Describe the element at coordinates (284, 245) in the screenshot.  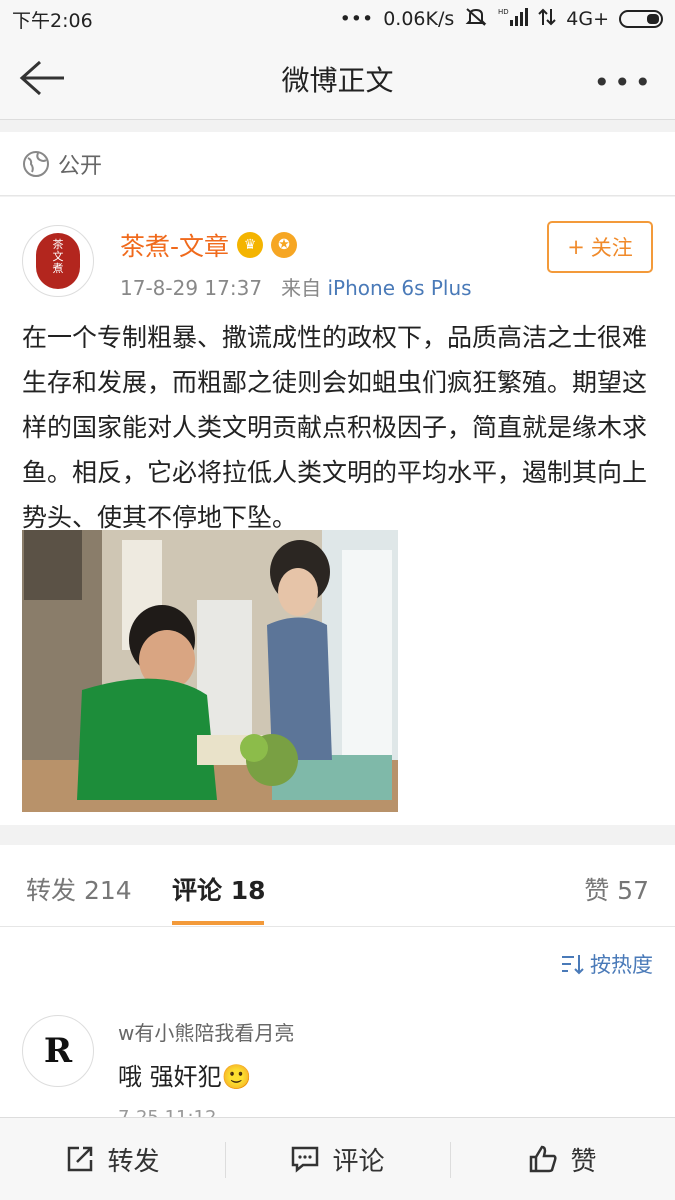
I see `vip-badge-icon: ✪` at that location.